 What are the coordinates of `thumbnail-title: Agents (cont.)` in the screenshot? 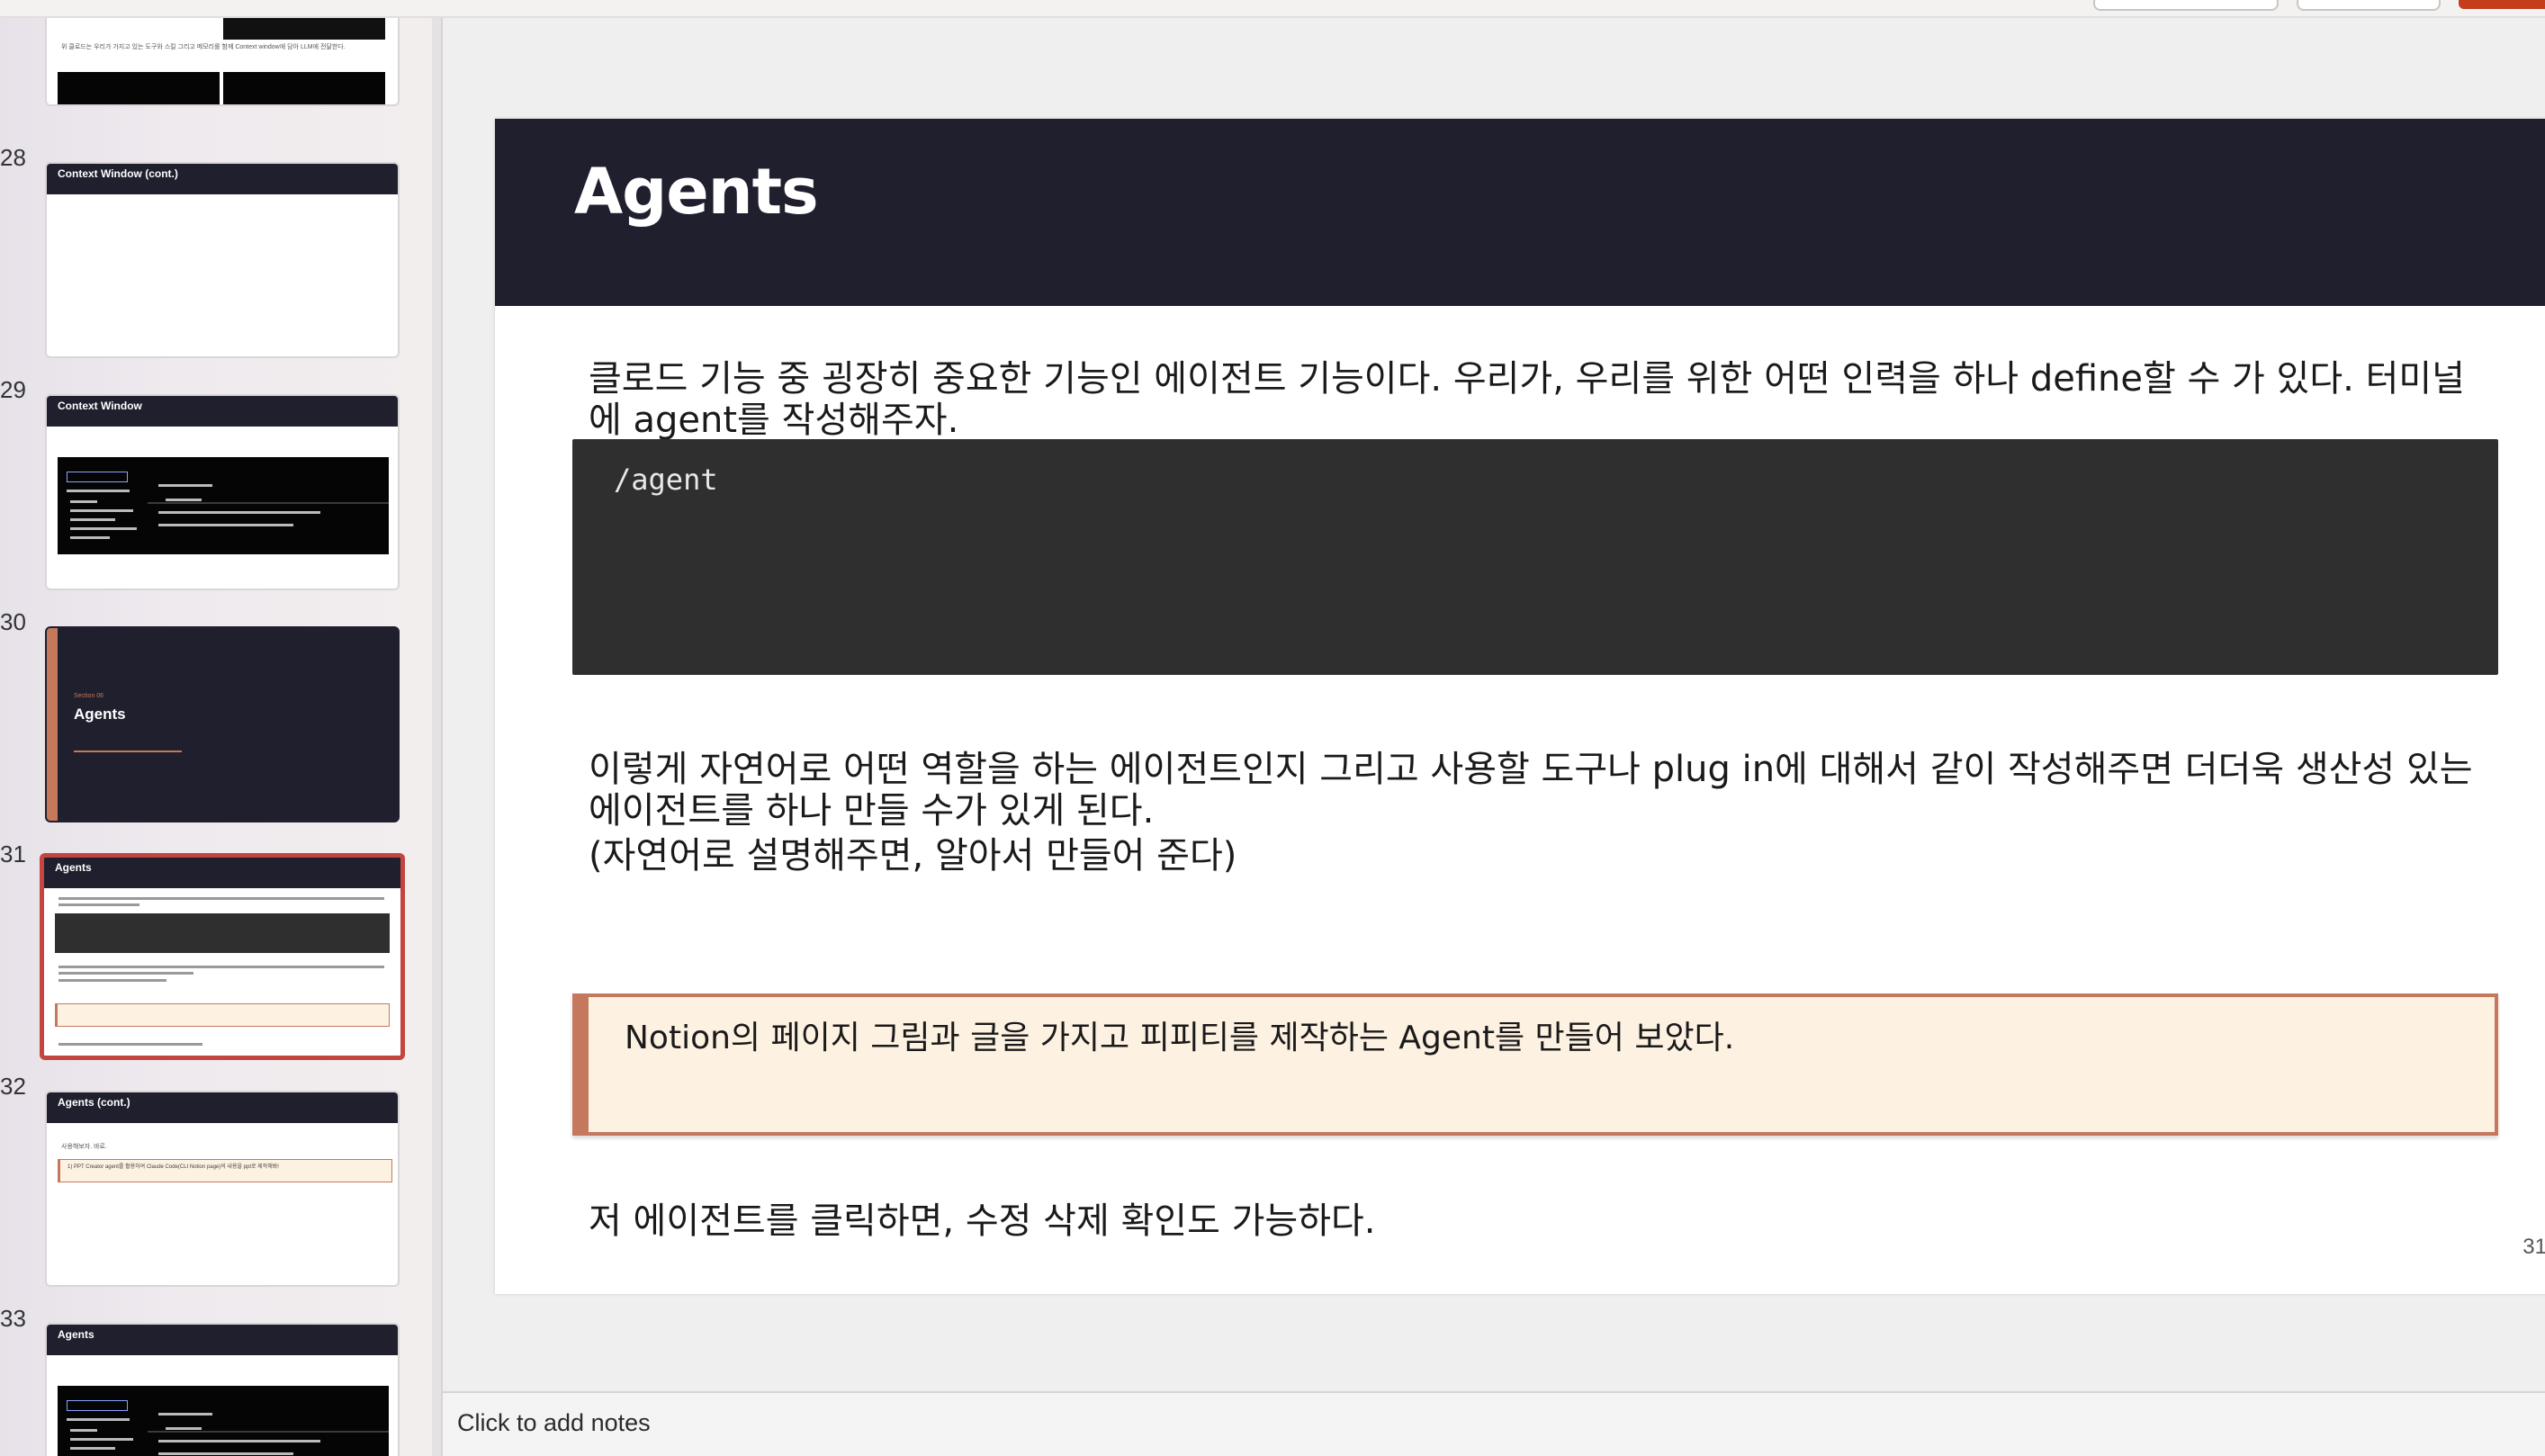 It's located at (223, 1108).